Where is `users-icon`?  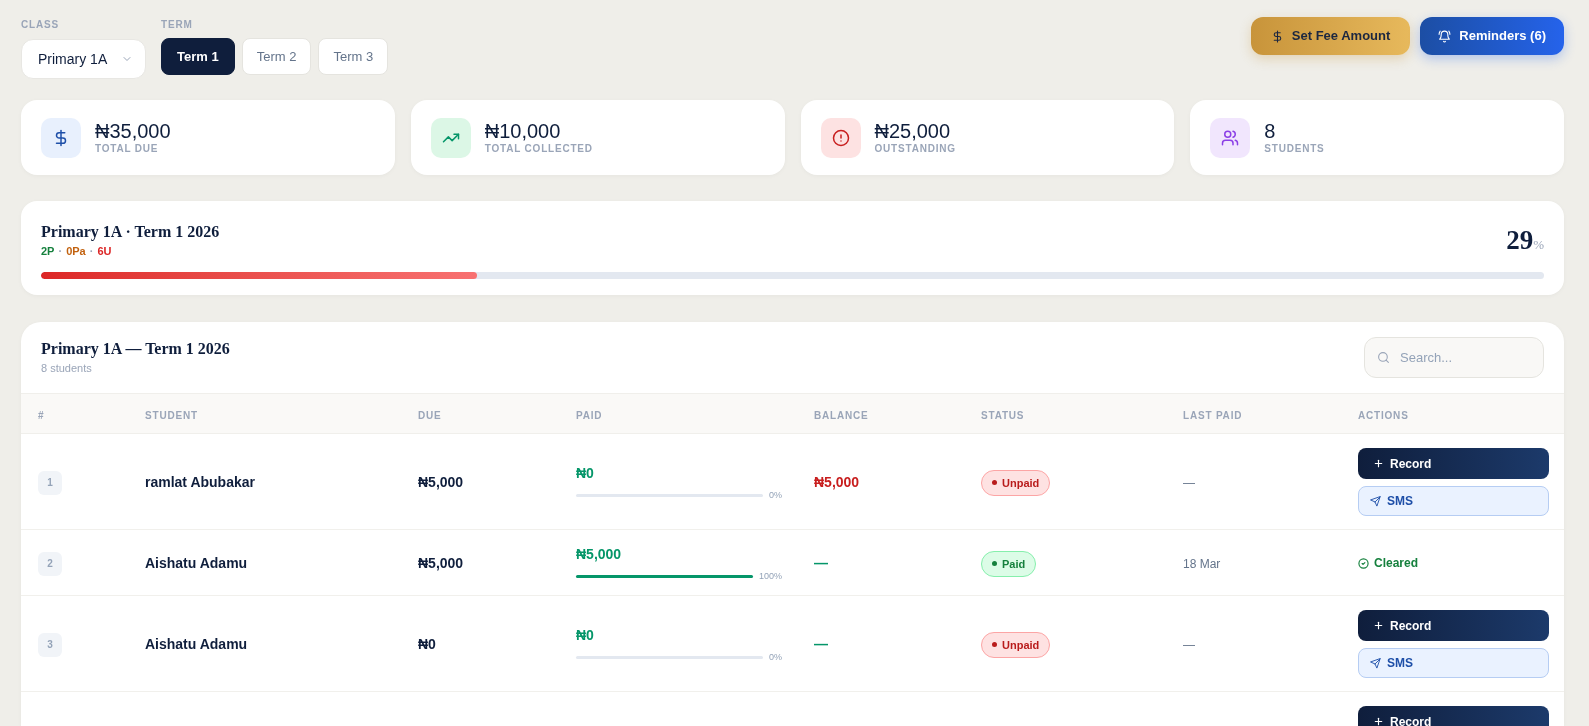
users-icon is located at coordinates (1230, 137).